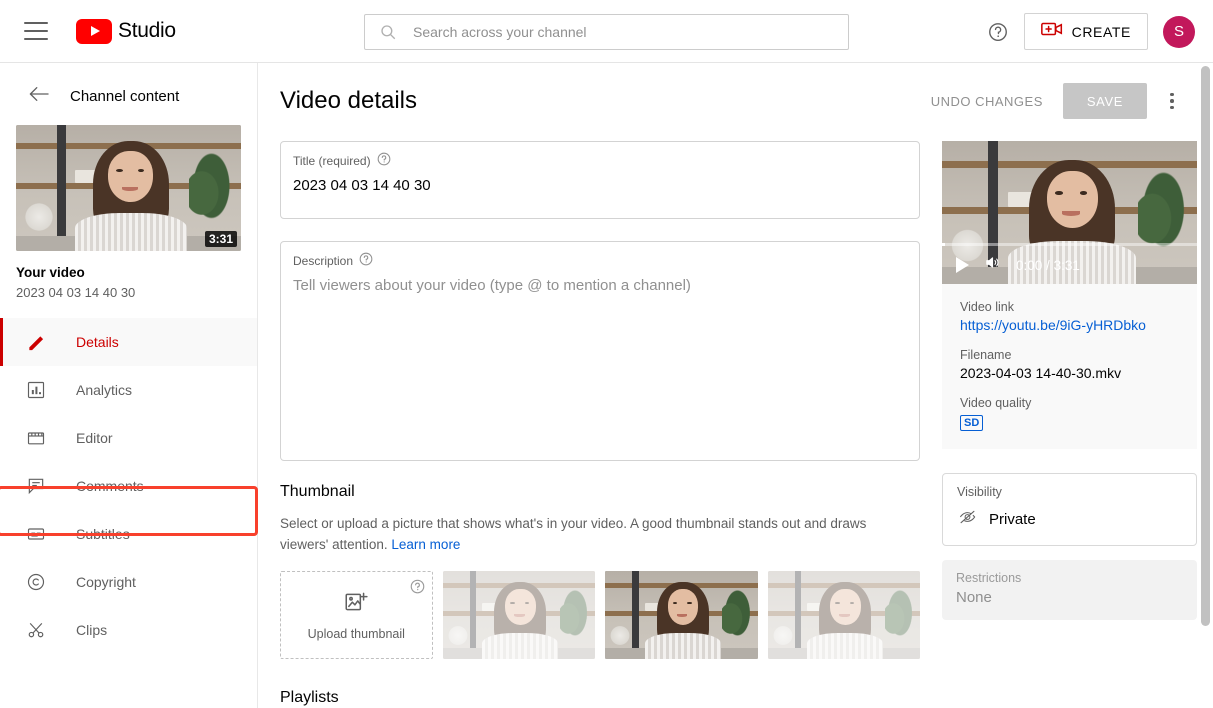  Describe the element at coordinates (1104, 101) in the screenshot. I see `save-button: SAVE` at that location.